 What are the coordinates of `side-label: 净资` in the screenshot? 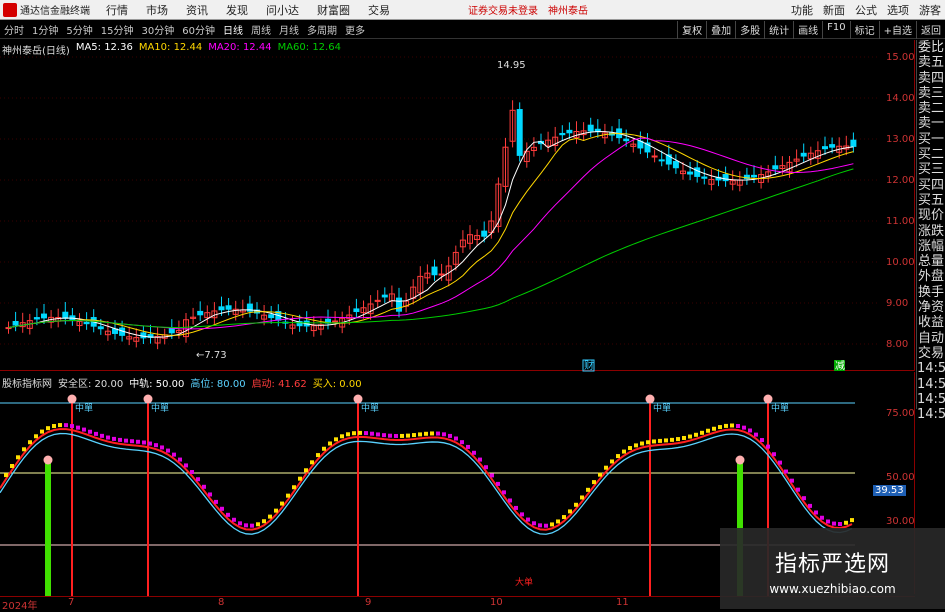 It's located at (930, 308).